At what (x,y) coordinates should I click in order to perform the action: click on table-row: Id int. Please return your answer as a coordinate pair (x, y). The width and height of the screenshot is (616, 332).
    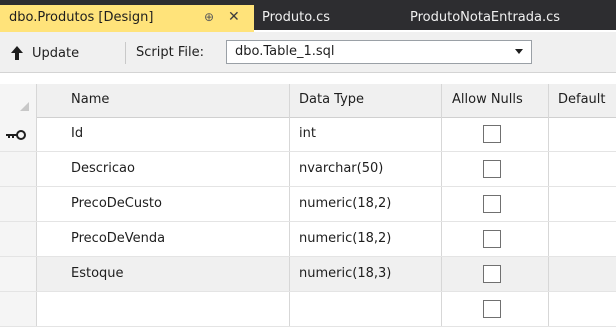
    Looking at the image, I should click on (308, 134).